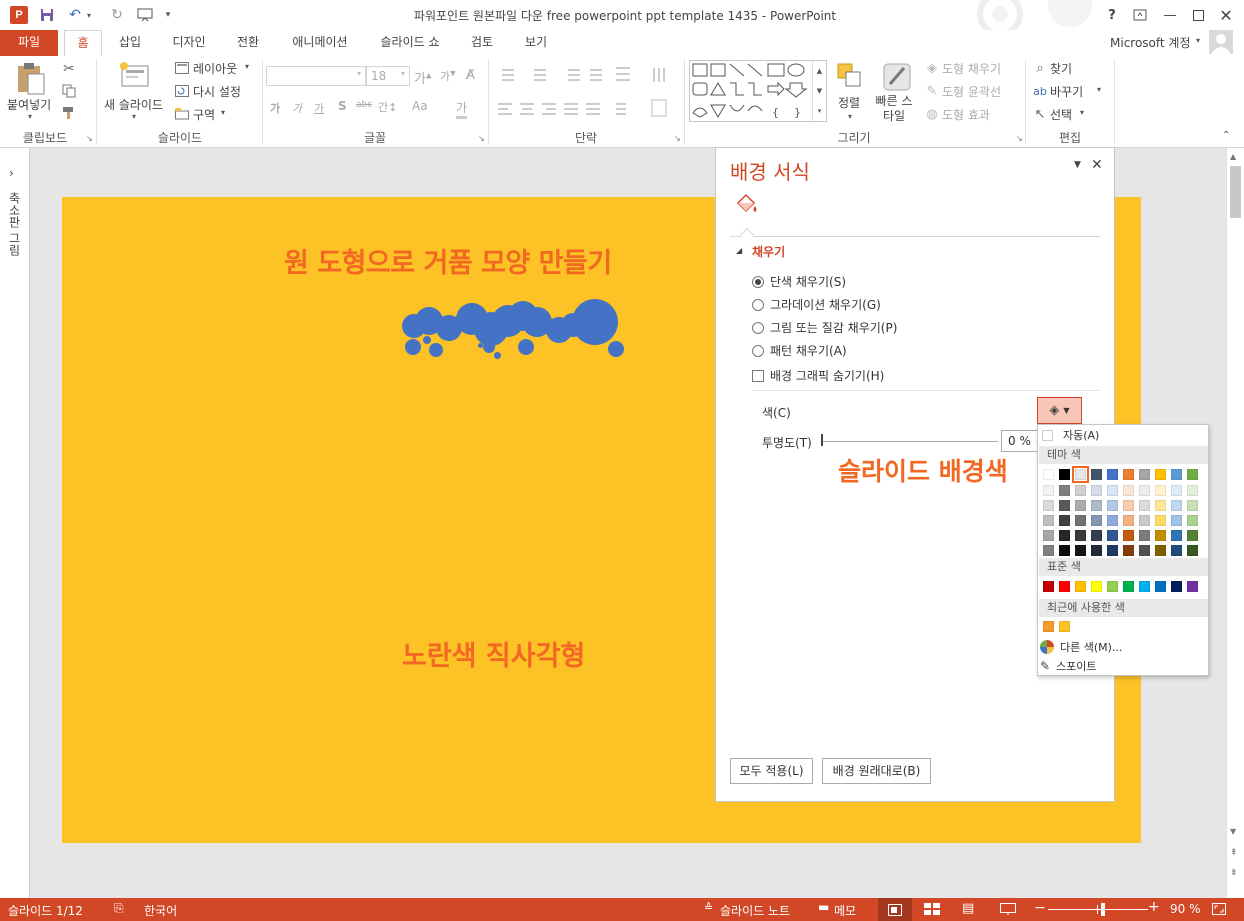  I want to click on radio-picture-fill-circle, so click(758, 327).